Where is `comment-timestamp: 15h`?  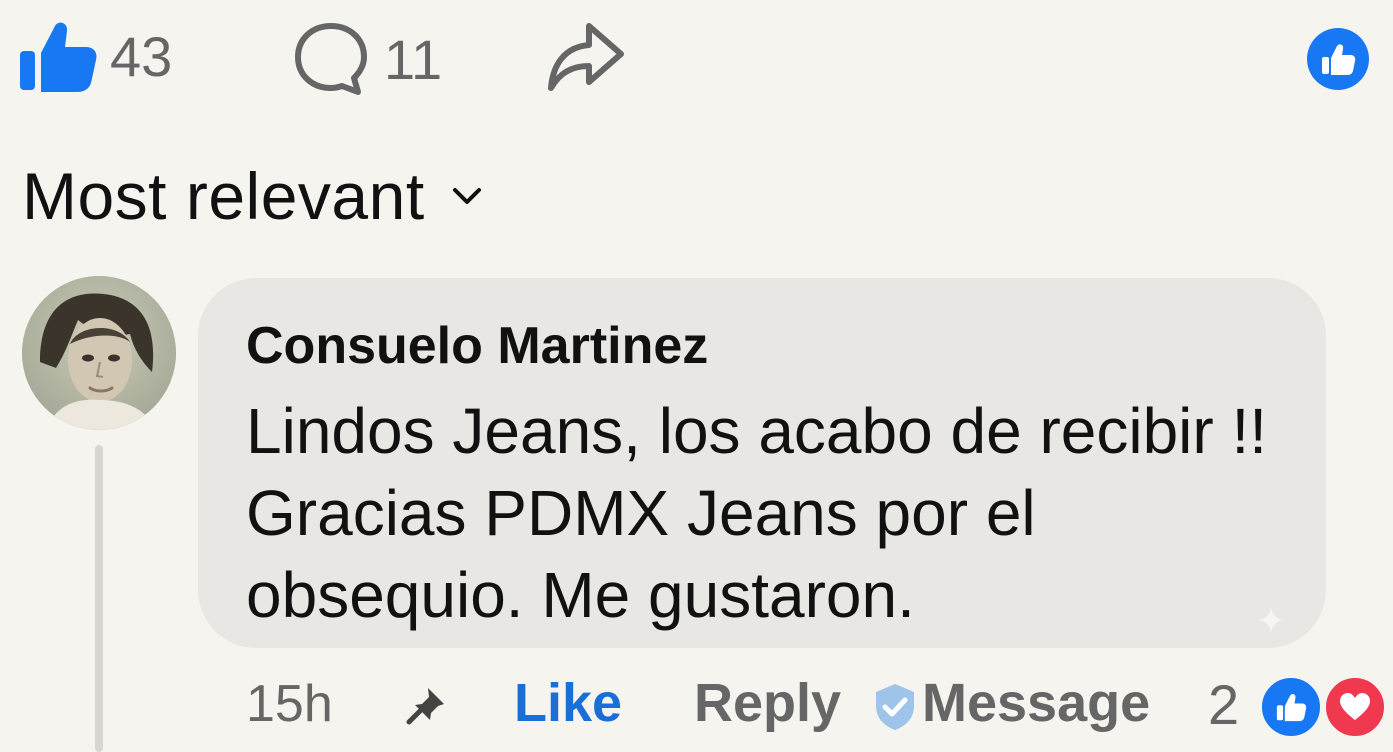 comment-timestamp: 15h is located at coordinates (289, 704).